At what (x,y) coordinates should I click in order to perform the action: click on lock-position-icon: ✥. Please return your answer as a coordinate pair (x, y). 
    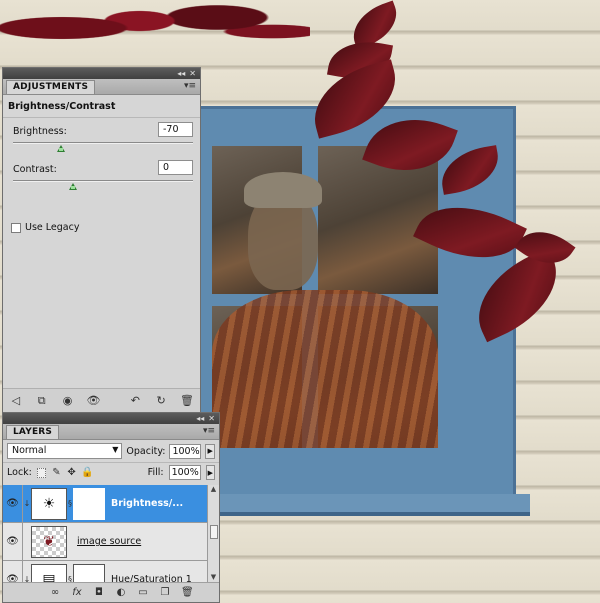
    Looking at the image, I should click on (71, 472).